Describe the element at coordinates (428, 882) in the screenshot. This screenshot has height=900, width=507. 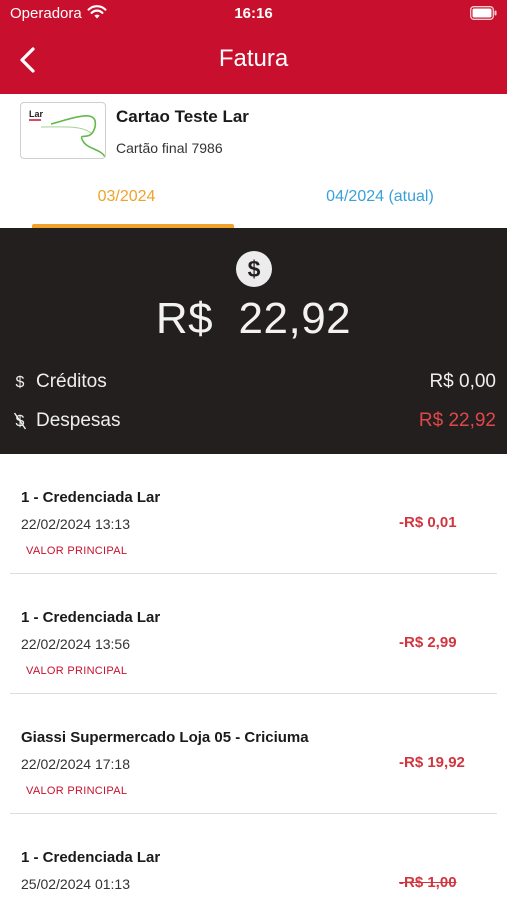
I see `transaction-amount-cancelled: -R$ 1,00` at that location.